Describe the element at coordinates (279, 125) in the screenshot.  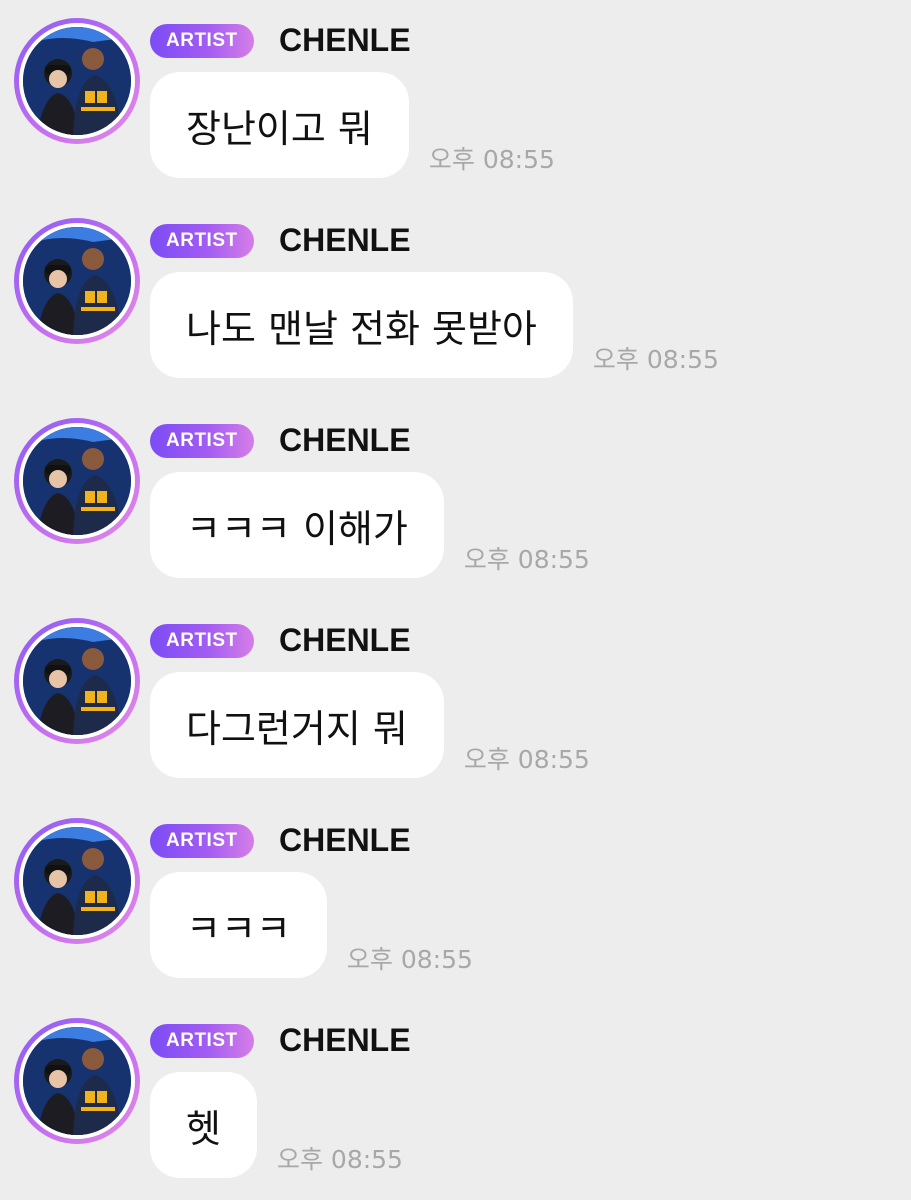
I see `message-bubble: 장난이고 뭐` at that location.